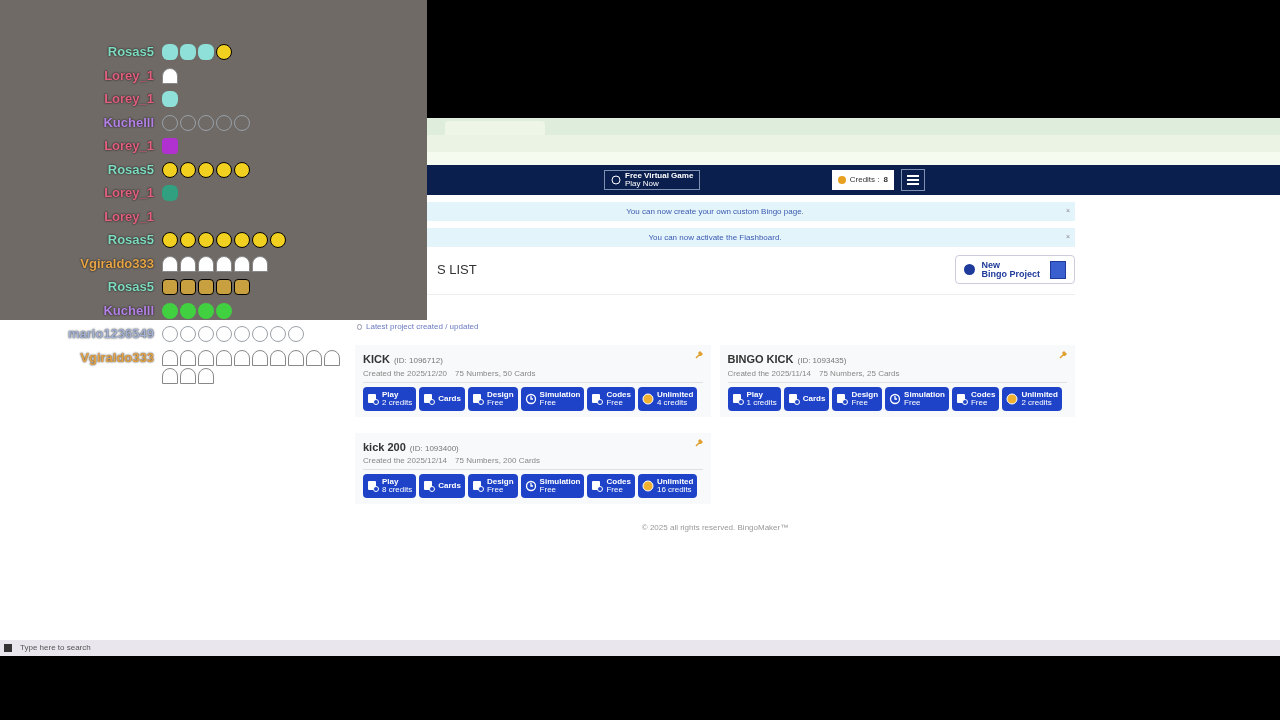 The image size is (1280, 720). What do you see at coordinates (667, 486) in the screenshot?
I see `unlimited-button: Unlimited 16 credits` at bounding box center [667, 486].